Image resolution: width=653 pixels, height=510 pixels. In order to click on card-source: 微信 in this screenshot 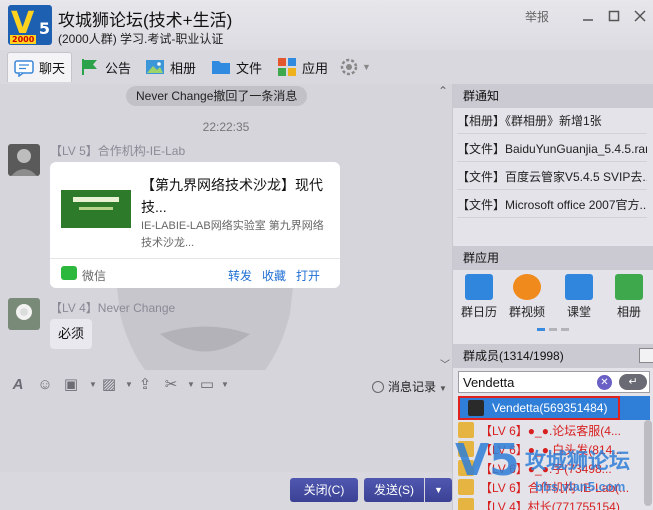, I will do `click(94, 276)`.